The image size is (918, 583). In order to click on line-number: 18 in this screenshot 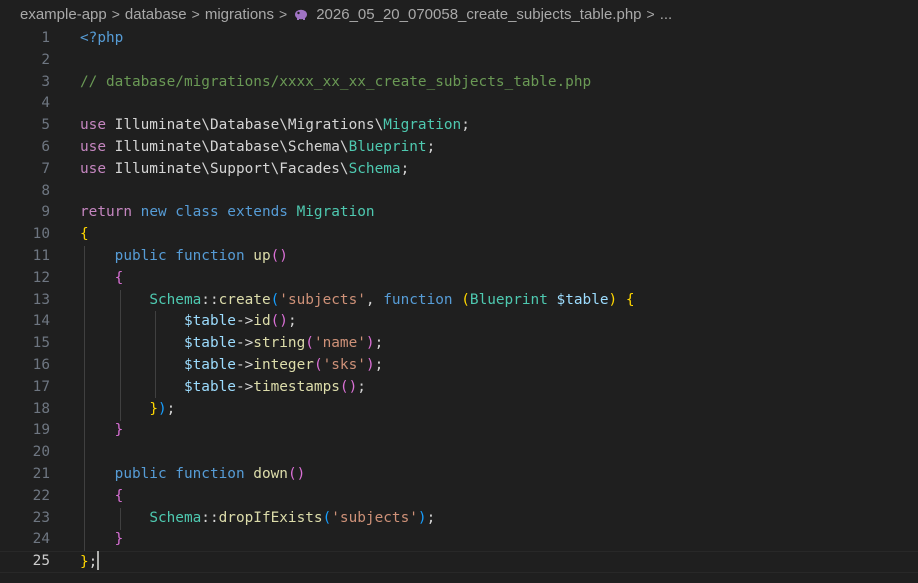, I will do `click(41, 408)`.